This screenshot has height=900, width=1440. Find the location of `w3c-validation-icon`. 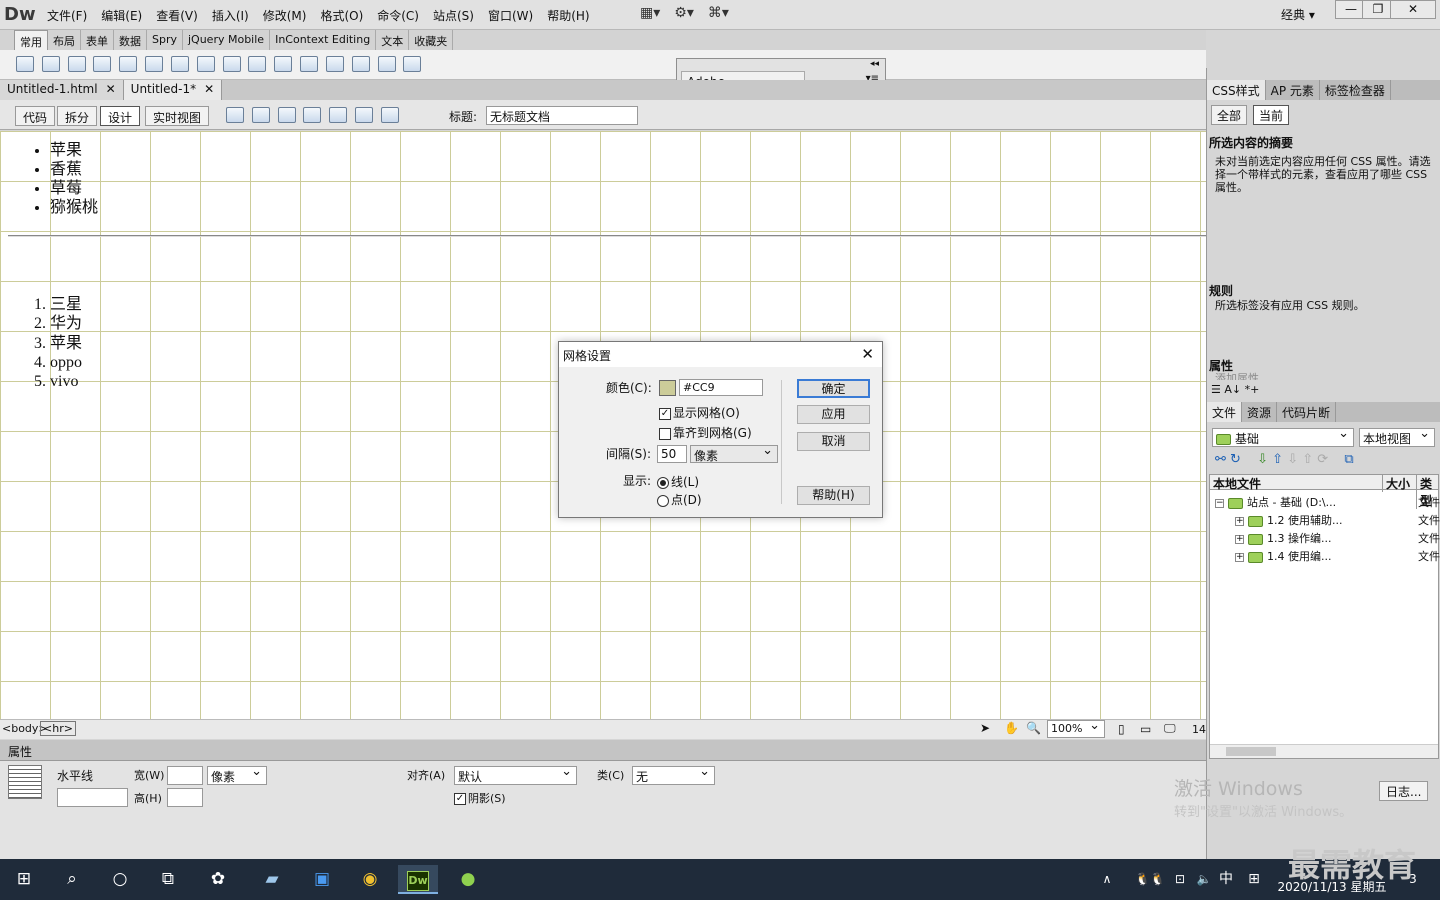

w3c-validation-icon is located at coordinates (312, 115).